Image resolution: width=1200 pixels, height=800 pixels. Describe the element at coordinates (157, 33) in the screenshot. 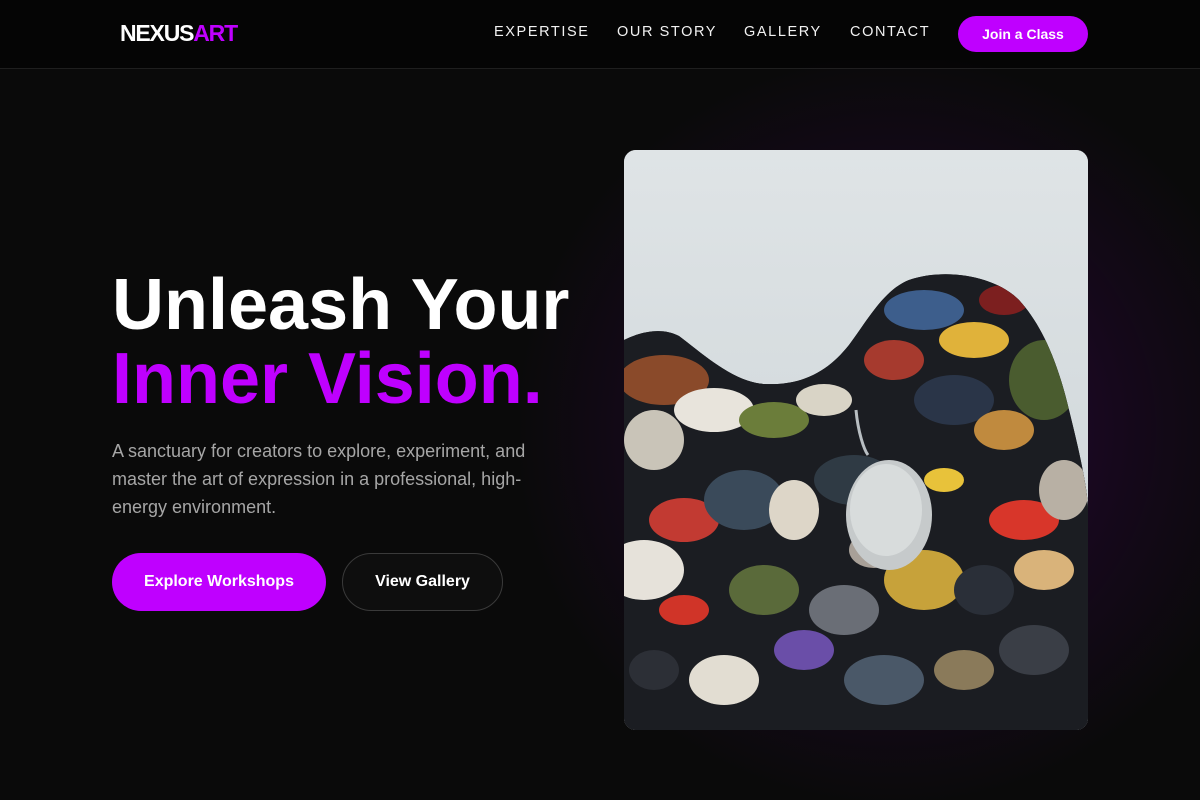

I see `logo-text-primary: NEXUS` at that location.